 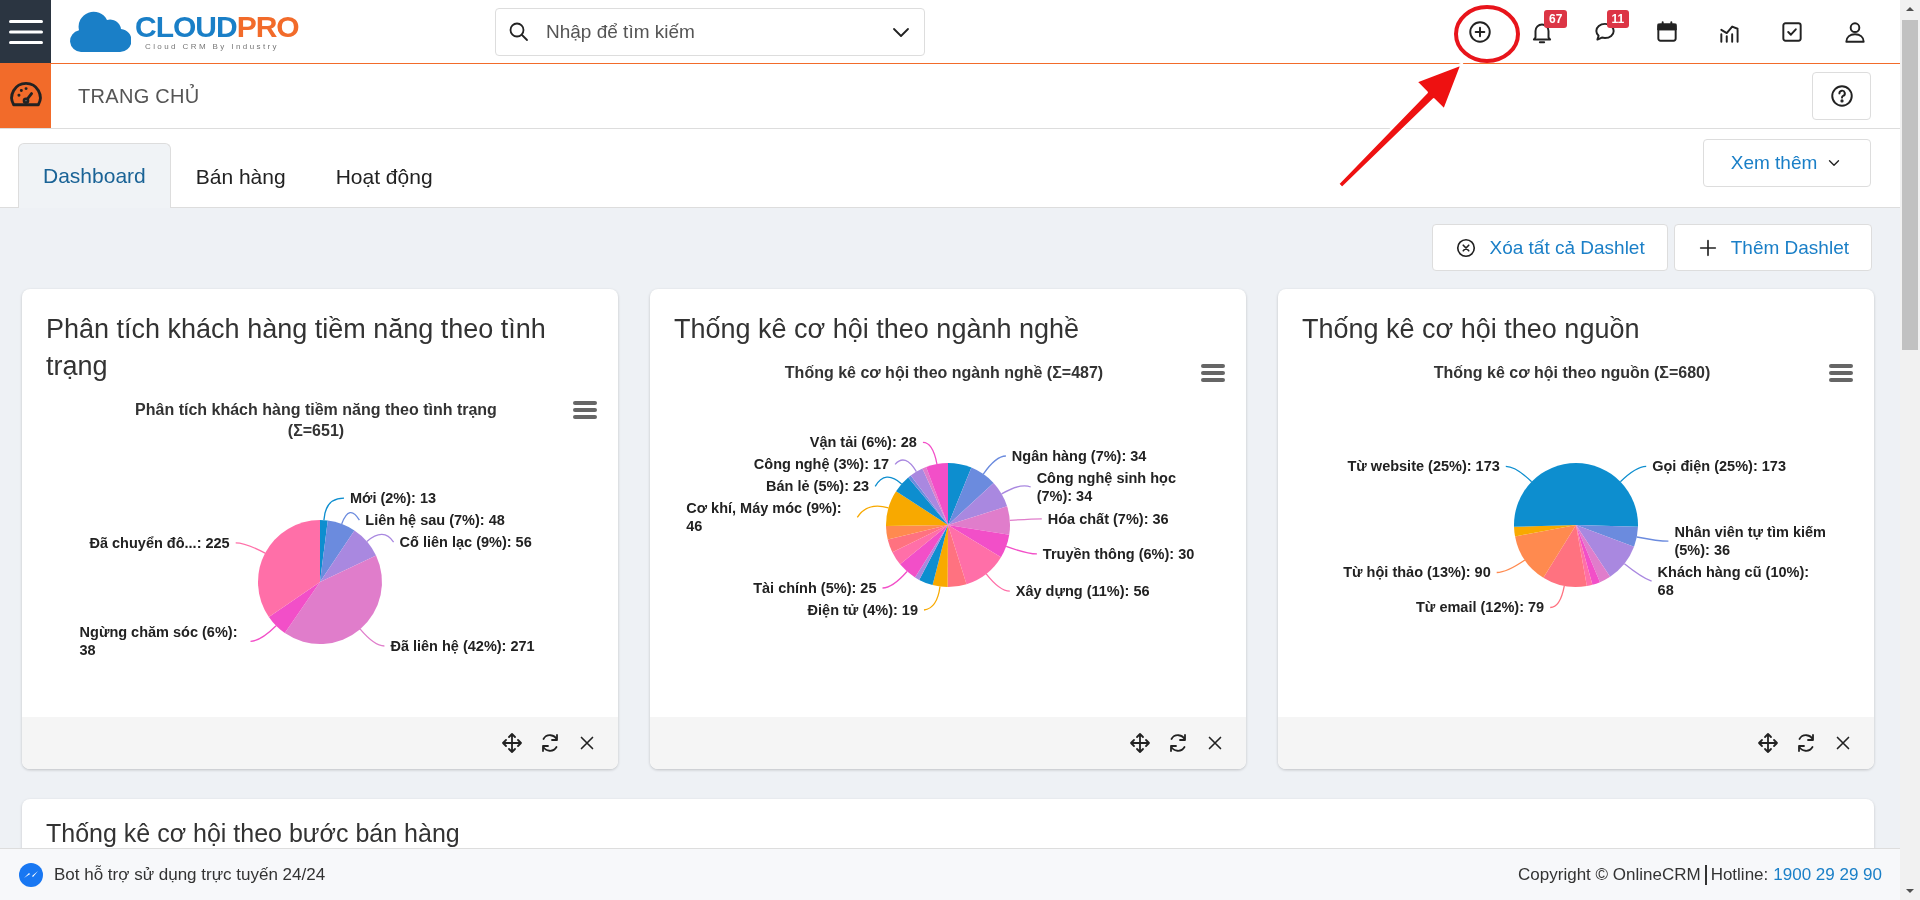 I want to click on add-icon, so click(x=1479, y=31).